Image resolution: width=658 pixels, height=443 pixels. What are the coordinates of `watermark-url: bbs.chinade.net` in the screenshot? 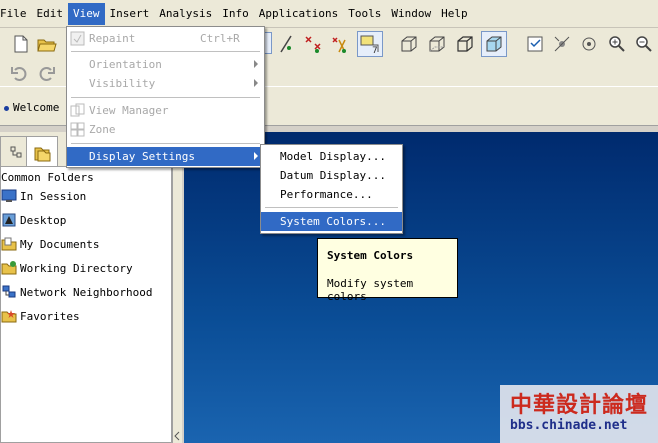 It's located at (569, 425).